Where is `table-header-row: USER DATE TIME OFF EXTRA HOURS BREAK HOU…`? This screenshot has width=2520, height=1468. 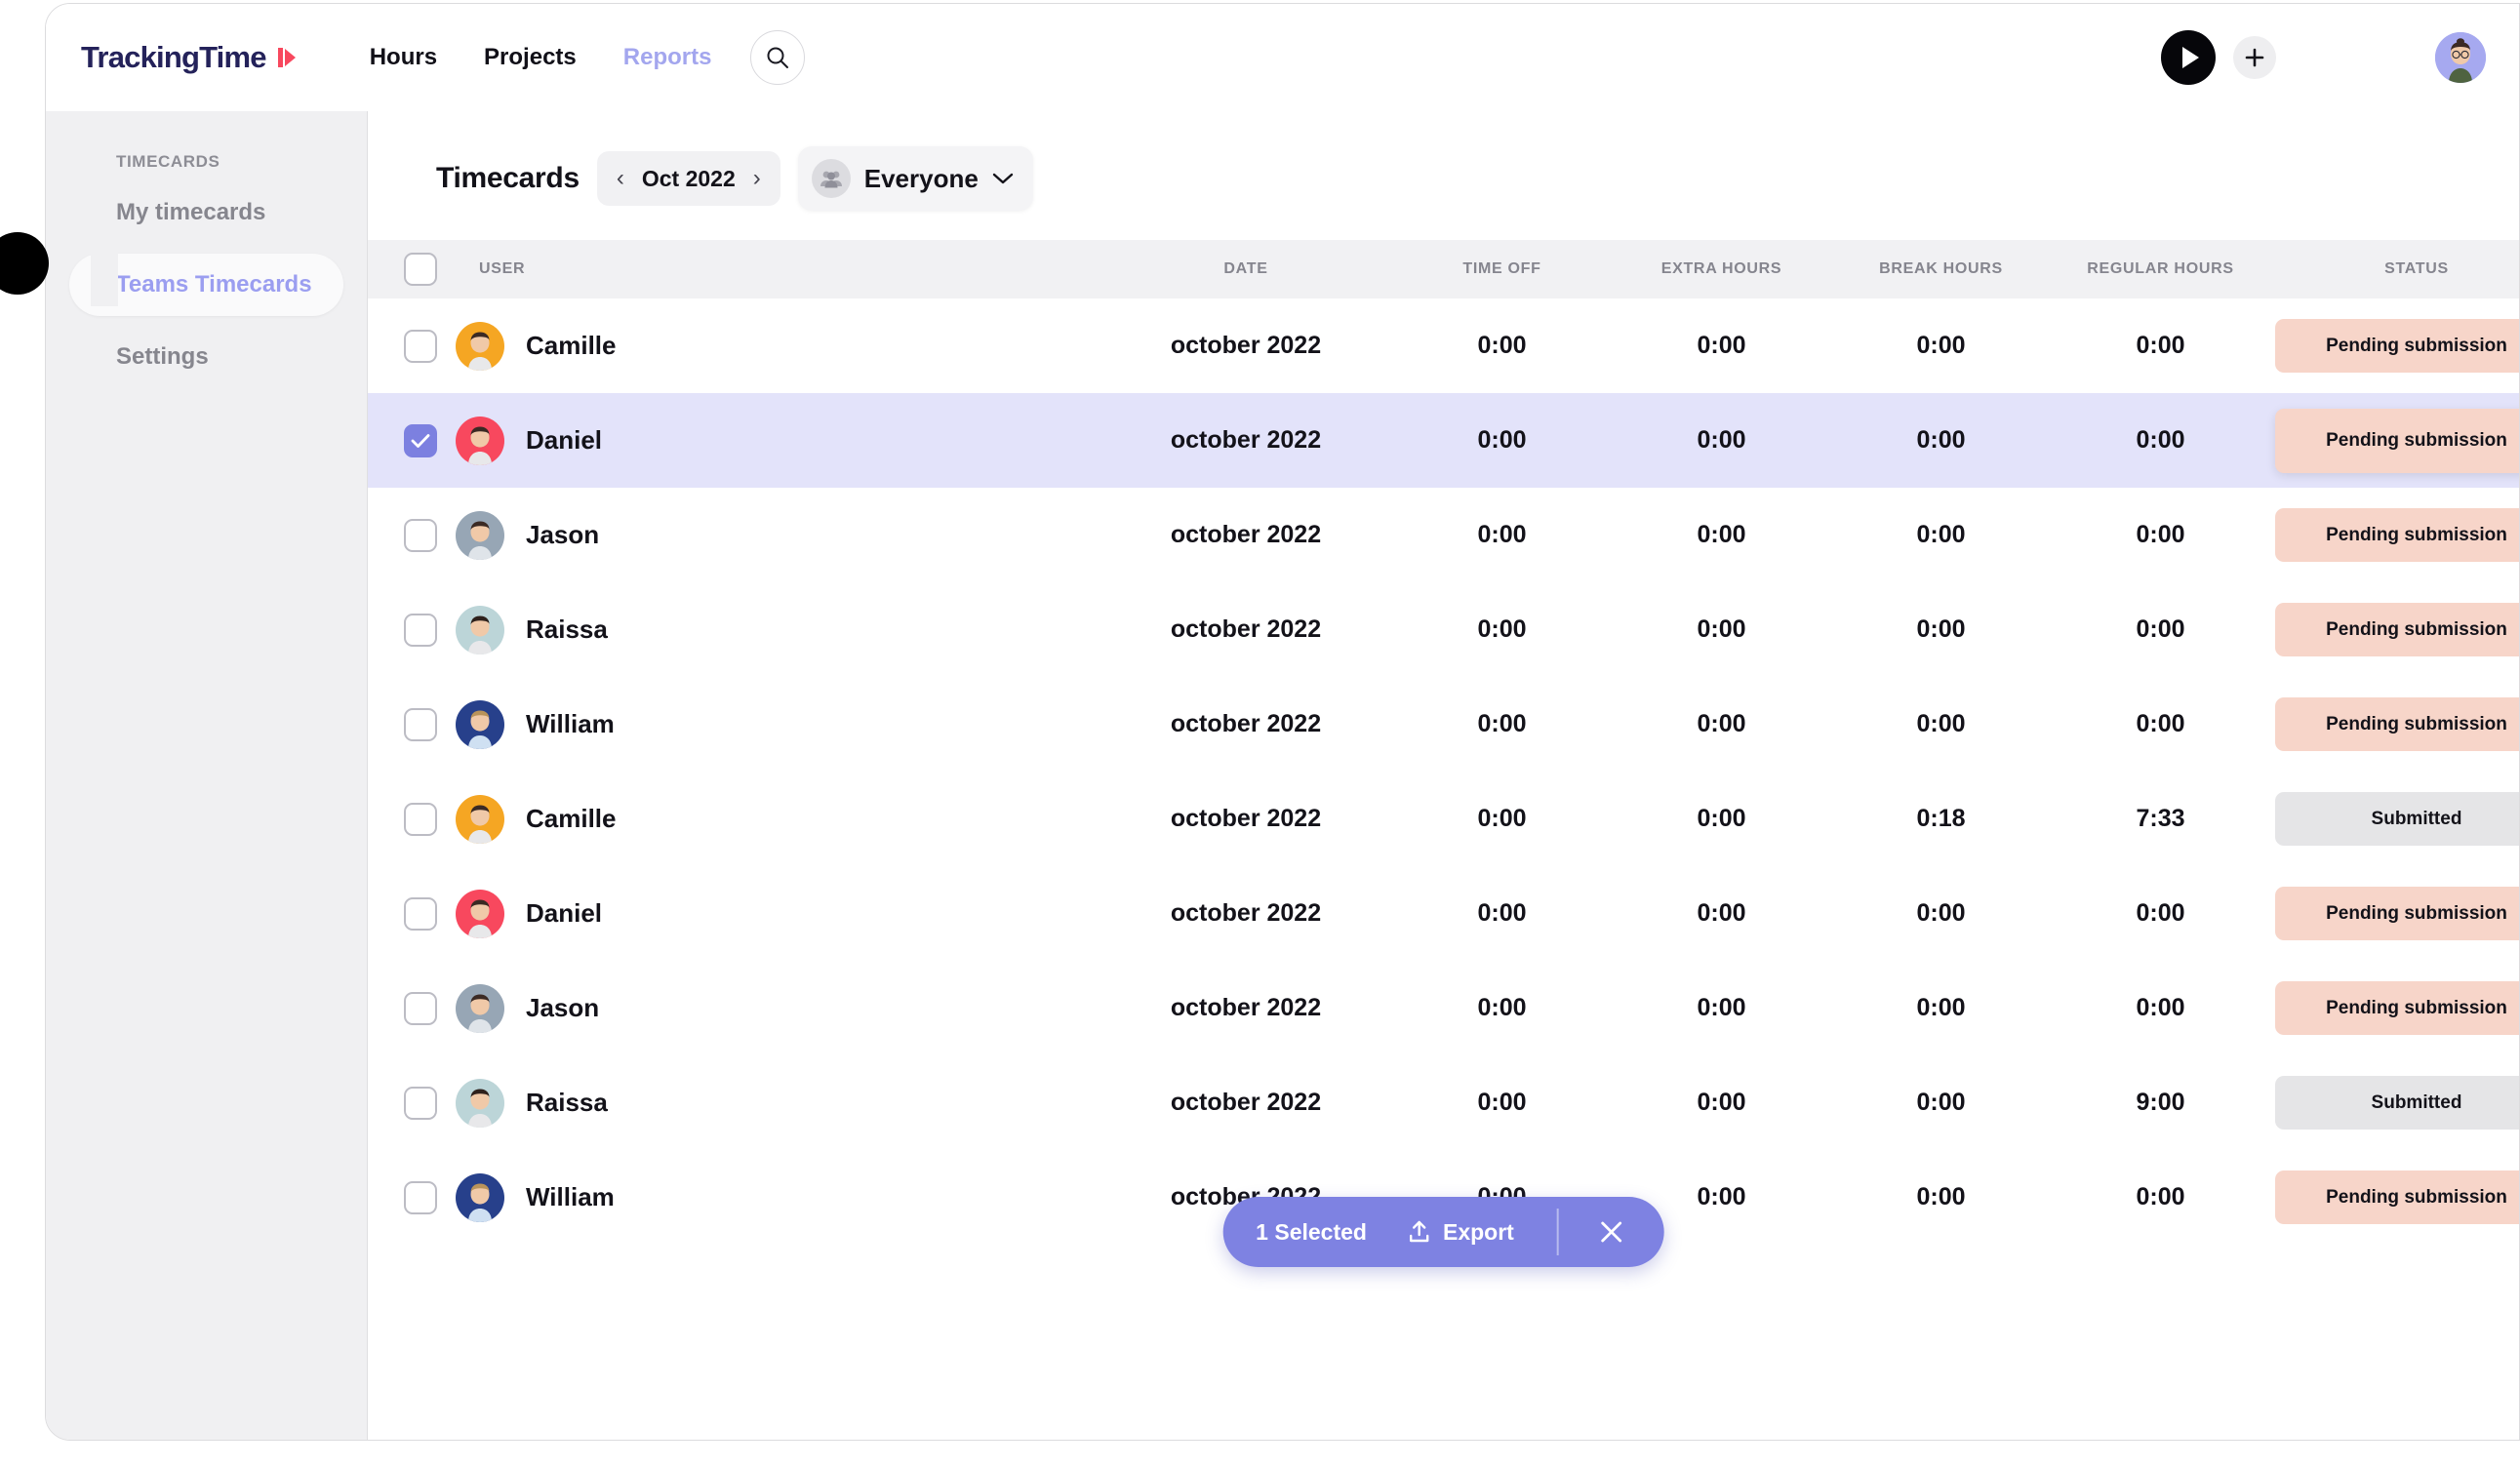
table-header-row: USER DATE TIME OFF EXTRA HOURS BREAK HOU… is located at coordinates (1443, 269).